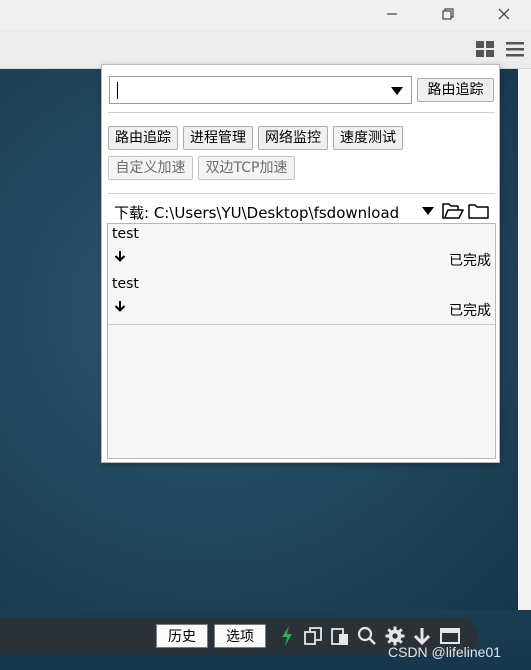  I want to click on target-combobox, so click(260, 90).